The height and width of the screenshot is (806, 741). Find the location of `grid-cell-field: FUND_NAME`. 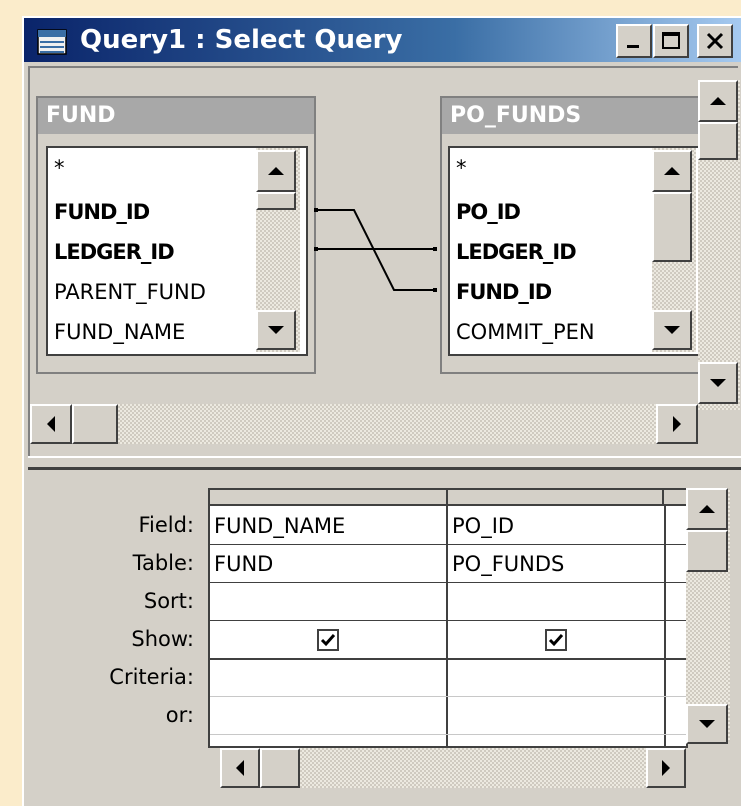

grid-cell-field: FUND_NAME is located at coordinates (328, 526).